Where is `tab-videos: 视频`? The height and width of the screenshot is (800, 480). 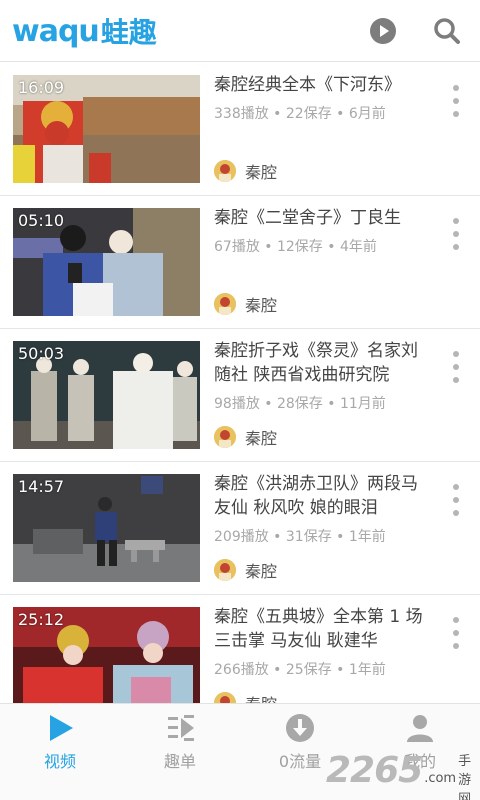 tab-videos: 视频 is located at coordinates (60, 752).